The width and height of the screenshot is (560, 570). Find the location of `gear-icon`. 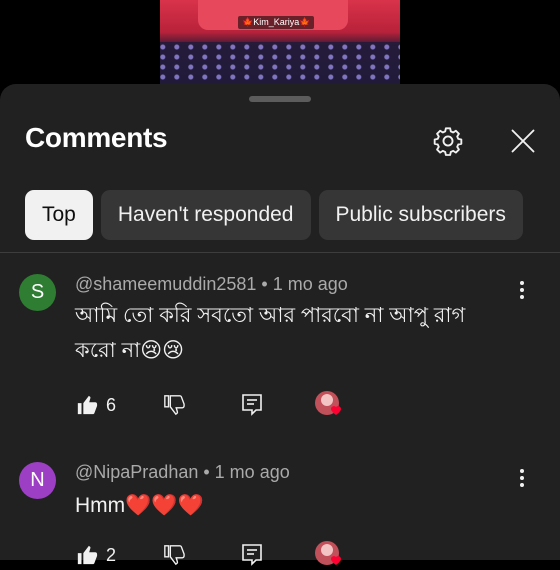

gear-icon is located at coordinates (448, 141).